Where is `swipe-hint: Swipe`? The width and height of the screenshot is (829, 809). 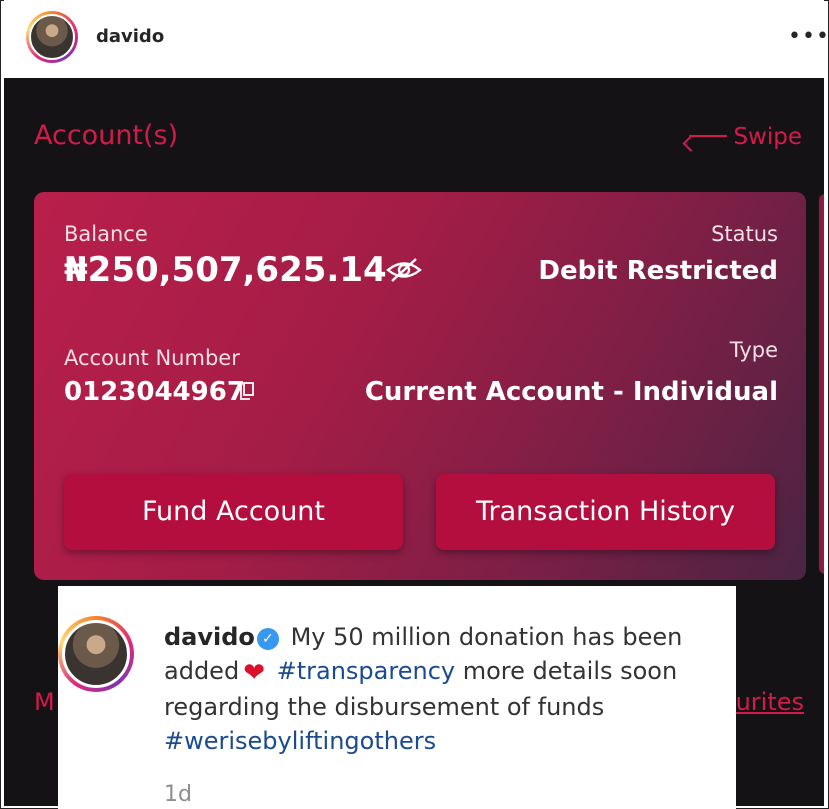
swipe-hint: Swipe is located at coordinates (745, 137).